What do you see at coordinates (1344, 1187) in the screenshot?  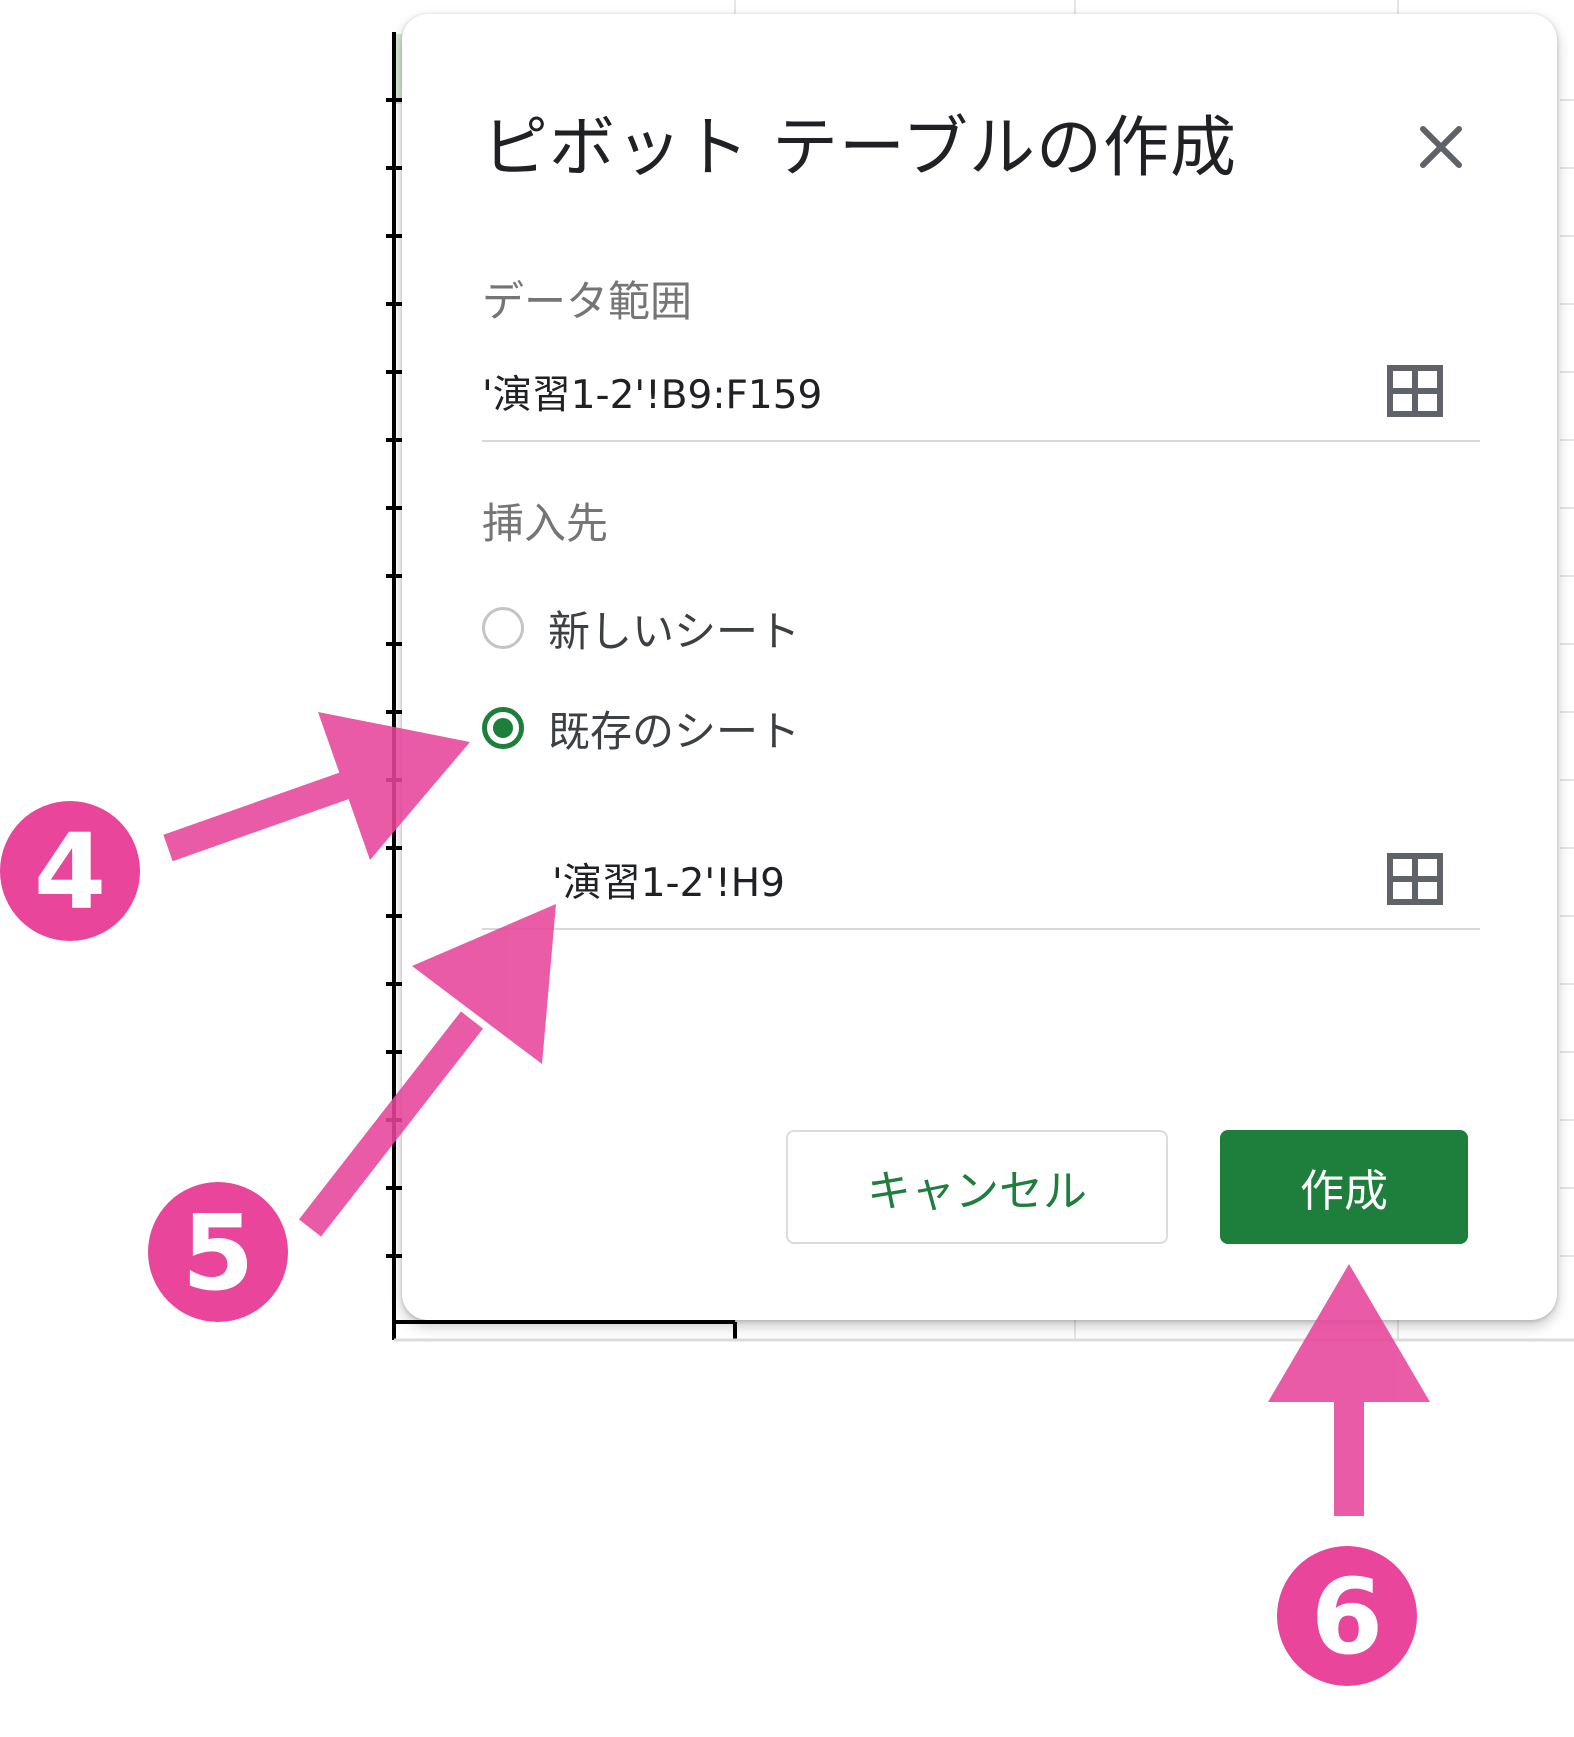 I see `create-button: 作成` at bounding box center [1344, 1187].